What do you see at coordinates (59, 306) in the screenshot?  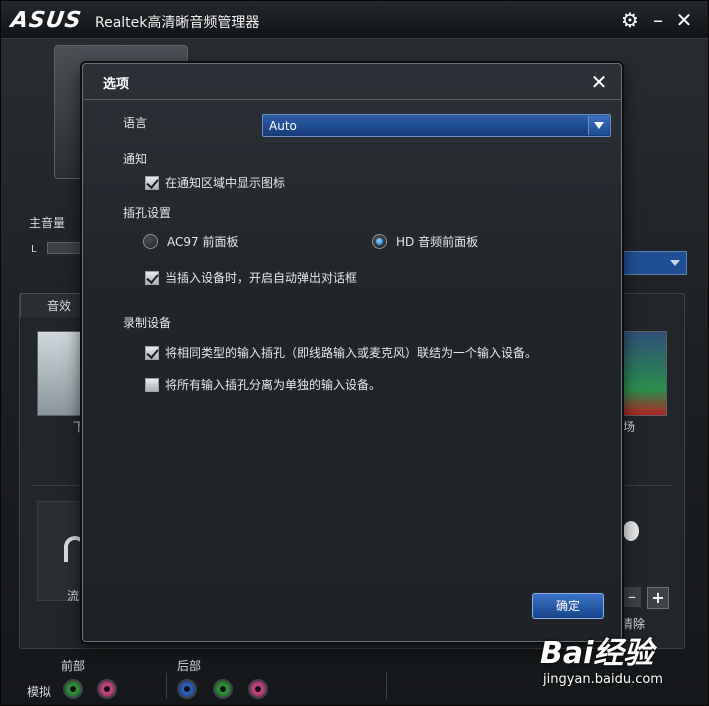 I see `tab-sound-effects-label: 音效` at bounding box center [59, 306].